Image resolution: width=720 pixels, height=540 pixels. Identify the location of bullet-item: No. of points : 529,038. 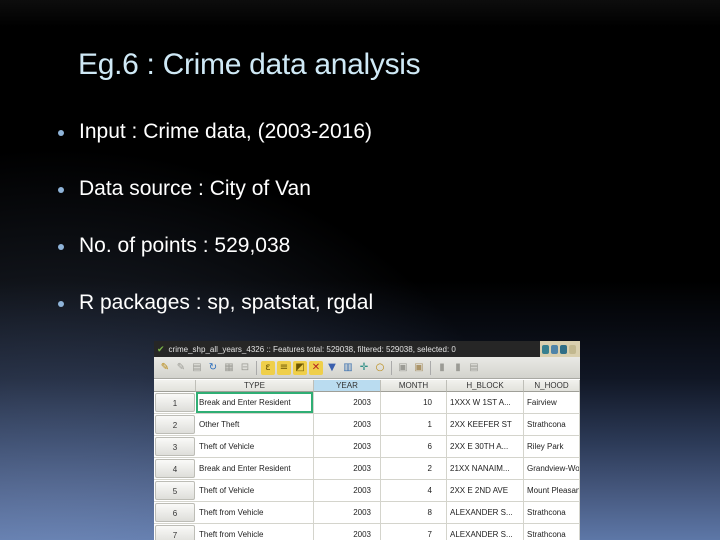
(373, 262).